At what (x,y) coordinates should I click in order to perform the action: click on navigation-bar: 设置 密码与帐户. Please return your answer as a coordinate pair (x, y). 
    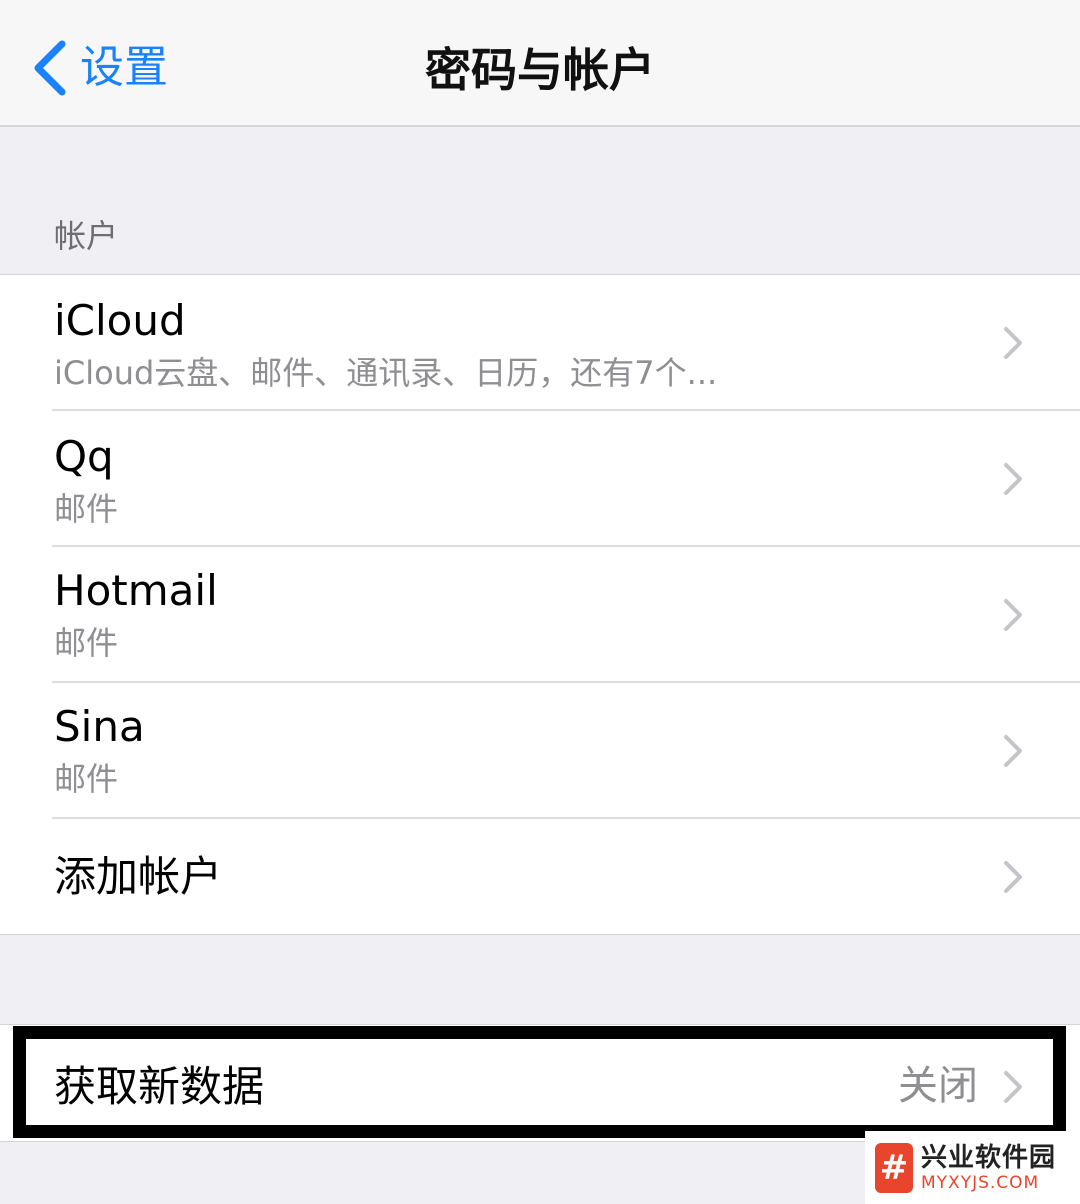
    Looking at the image, I should click on (540, 63).